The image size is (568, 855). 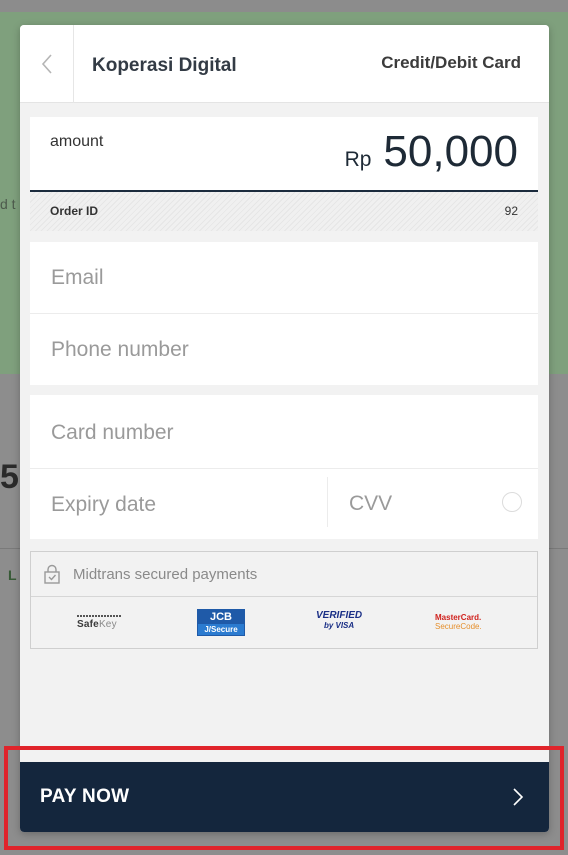 What do you see at coordinates (284, 574) in the screenshot?
I see `security-header: Midtrans secured payments` at bounding box center [284, 574].